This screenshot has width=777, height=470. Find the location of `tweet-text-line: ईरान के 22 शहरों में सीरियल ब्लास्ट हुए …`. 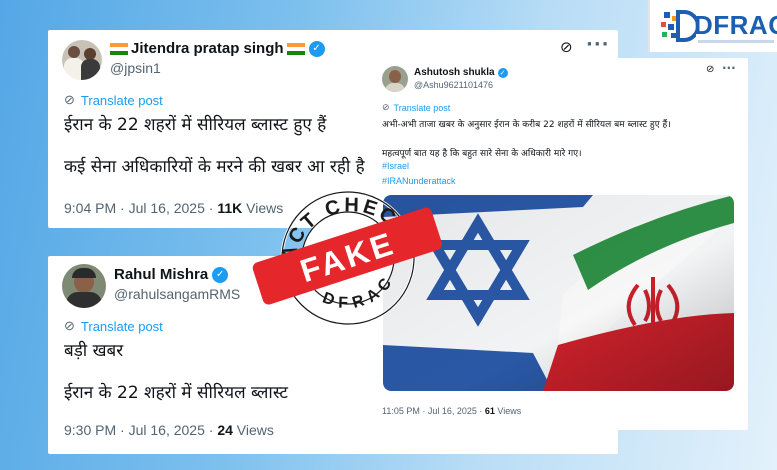

tweet-text-line: ईरान के 22 शहरों में सीरियल ब्लास्ट हुए … is located at coordinates (195, 125).